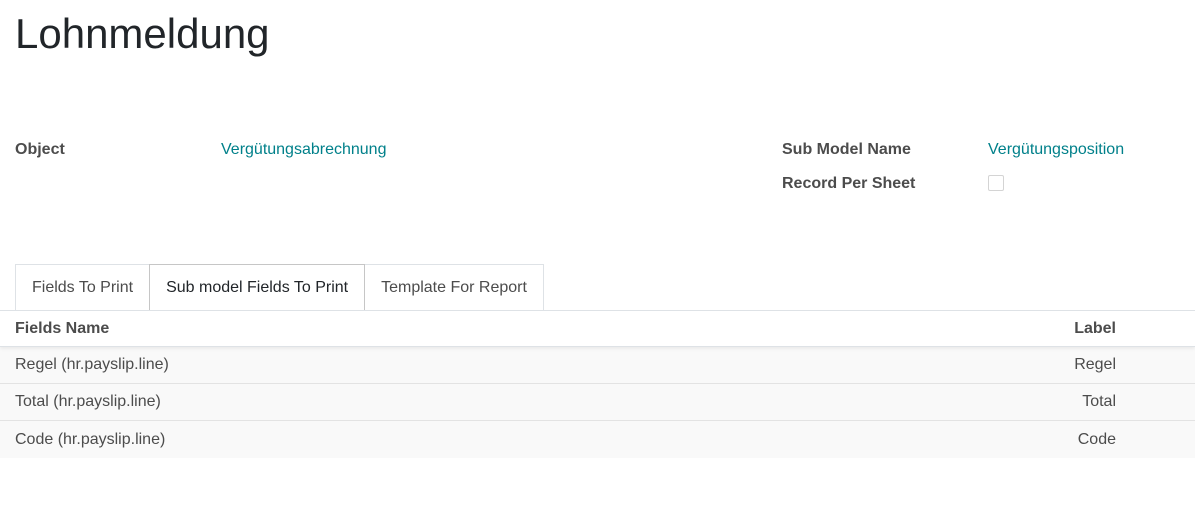  I want to click on row-field-name: Code (hr.payslip.line), so click(90, 439).